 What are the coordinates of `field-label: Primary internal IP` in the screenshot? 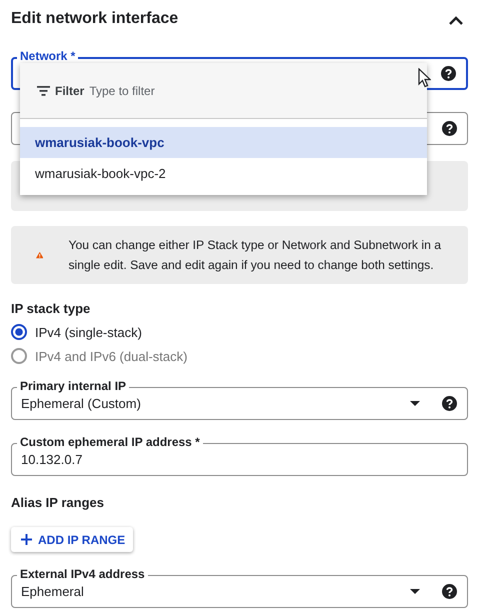 It's located at (73, 386).